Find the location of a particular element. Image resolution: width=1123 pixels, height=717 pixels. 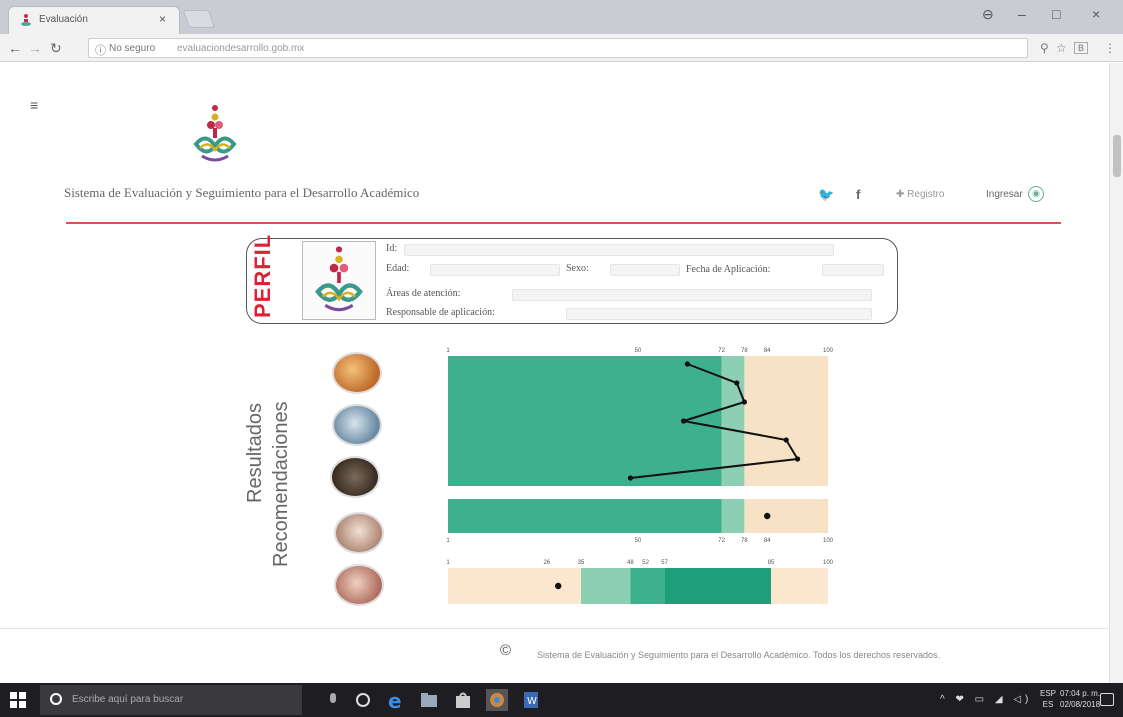

user-icon: ◉ is located at coordinates (1036, 194).